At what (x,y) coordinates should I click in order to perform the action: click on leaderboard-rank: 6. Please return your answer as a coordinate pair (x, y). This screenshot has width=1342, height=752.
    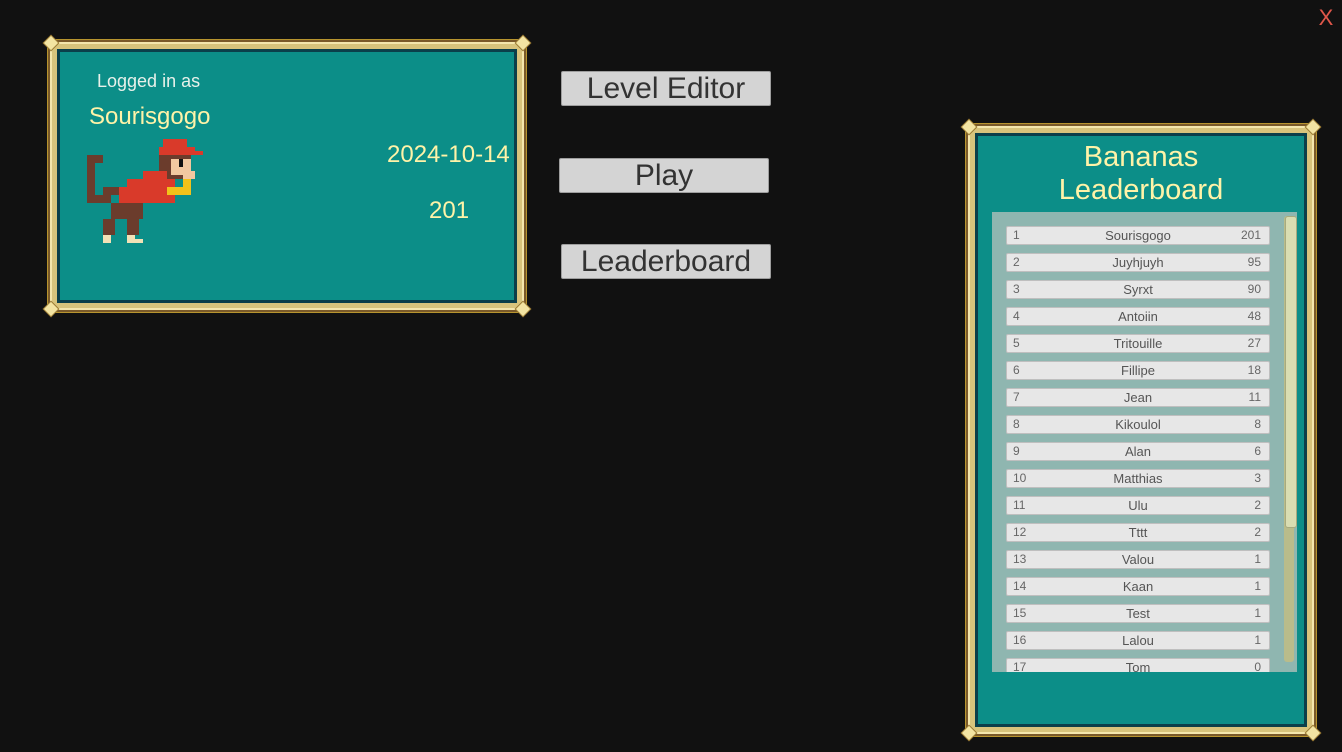
    Looking at the image, I should click on (1016, 370).